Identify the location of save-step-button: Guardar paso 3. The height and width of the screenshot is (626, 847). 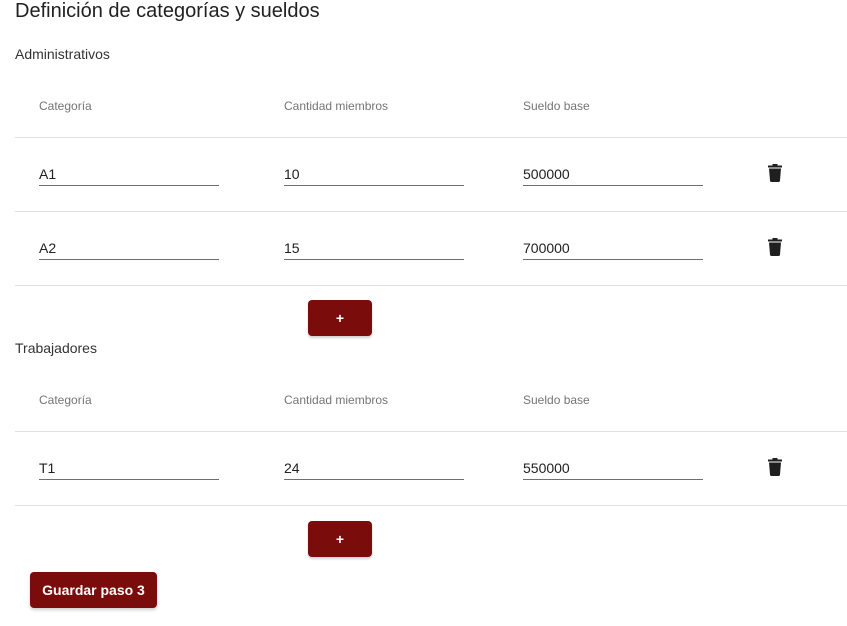
(93, 590).